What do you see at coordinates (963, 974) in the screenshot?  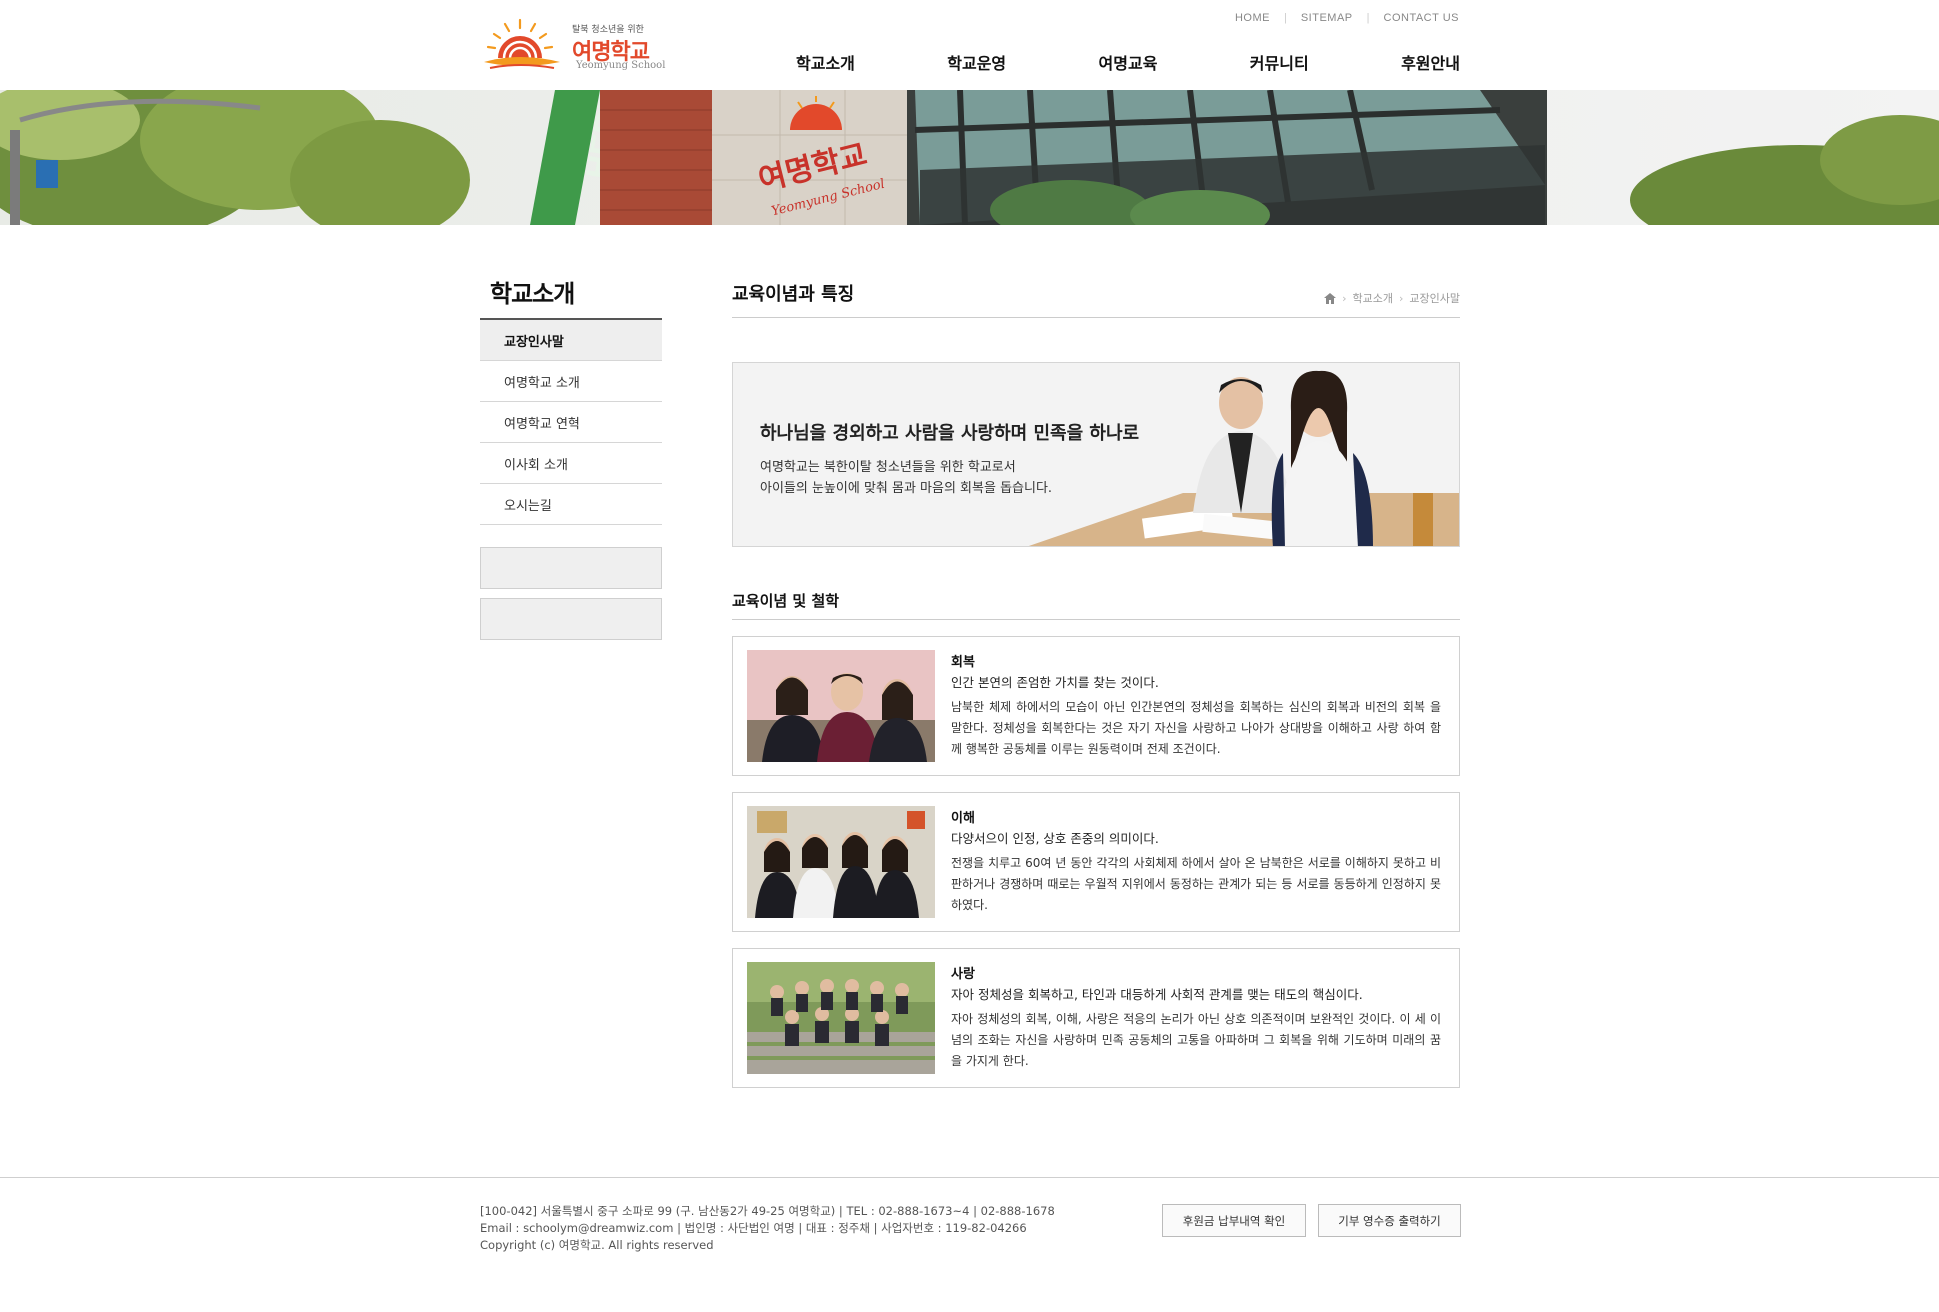 I see `card-title: 사랑` at bounding box center [963, 974].